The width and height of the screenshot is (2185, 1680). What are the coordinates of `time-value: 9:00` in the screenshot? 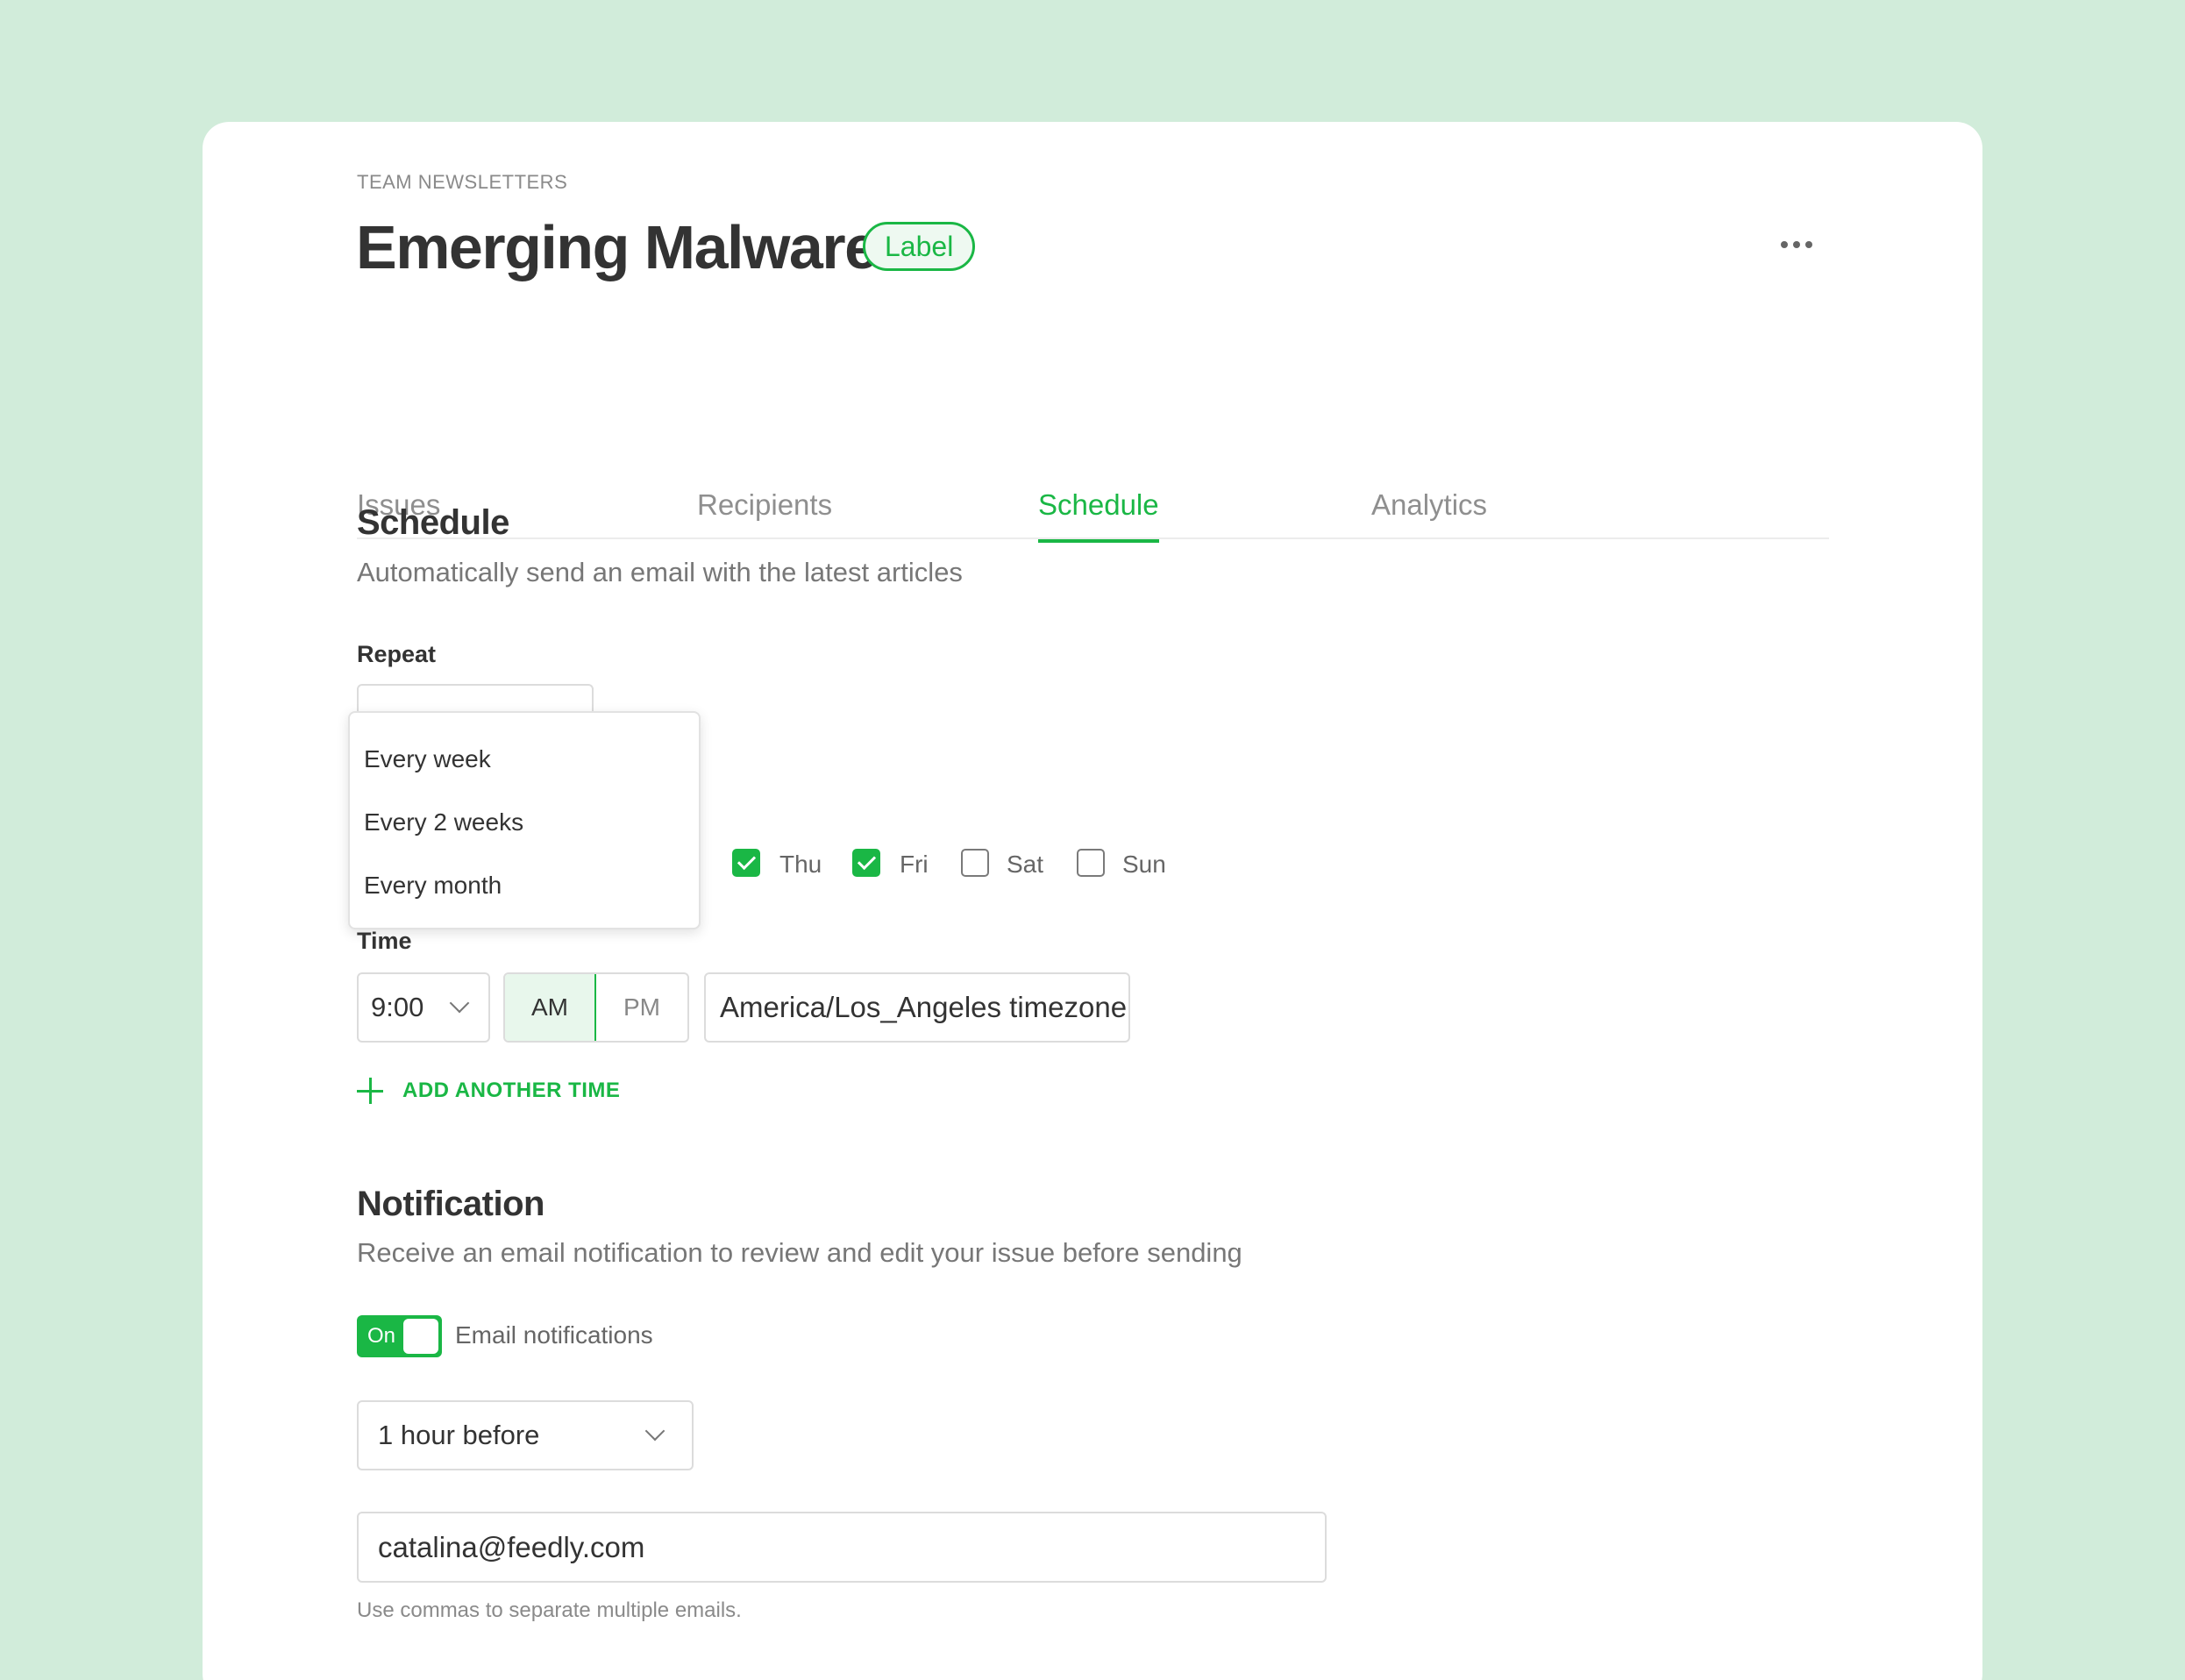 It's located at (397, 1007).